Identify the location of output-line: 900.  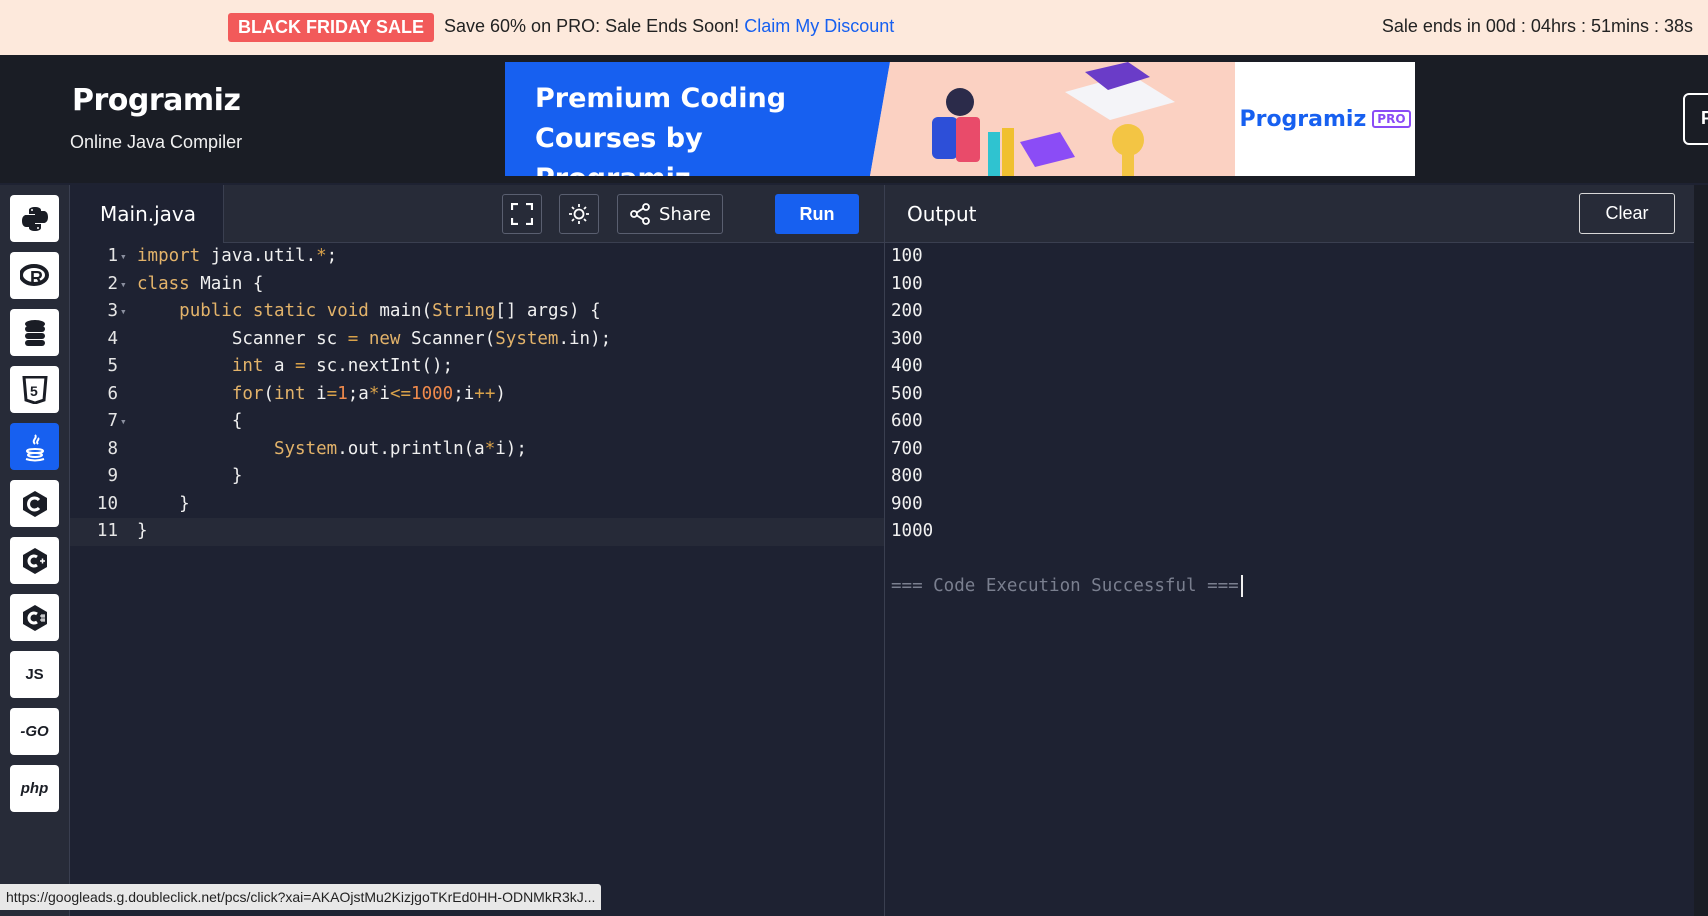
(907, 503).